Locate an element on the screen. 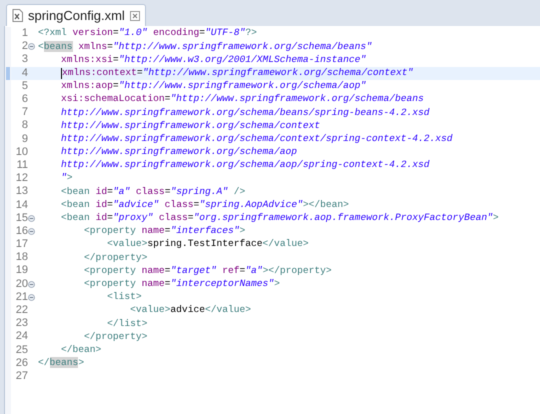 This screenshot has height=414, width=540. line-number: 1 is located at coordinates (25, 34).